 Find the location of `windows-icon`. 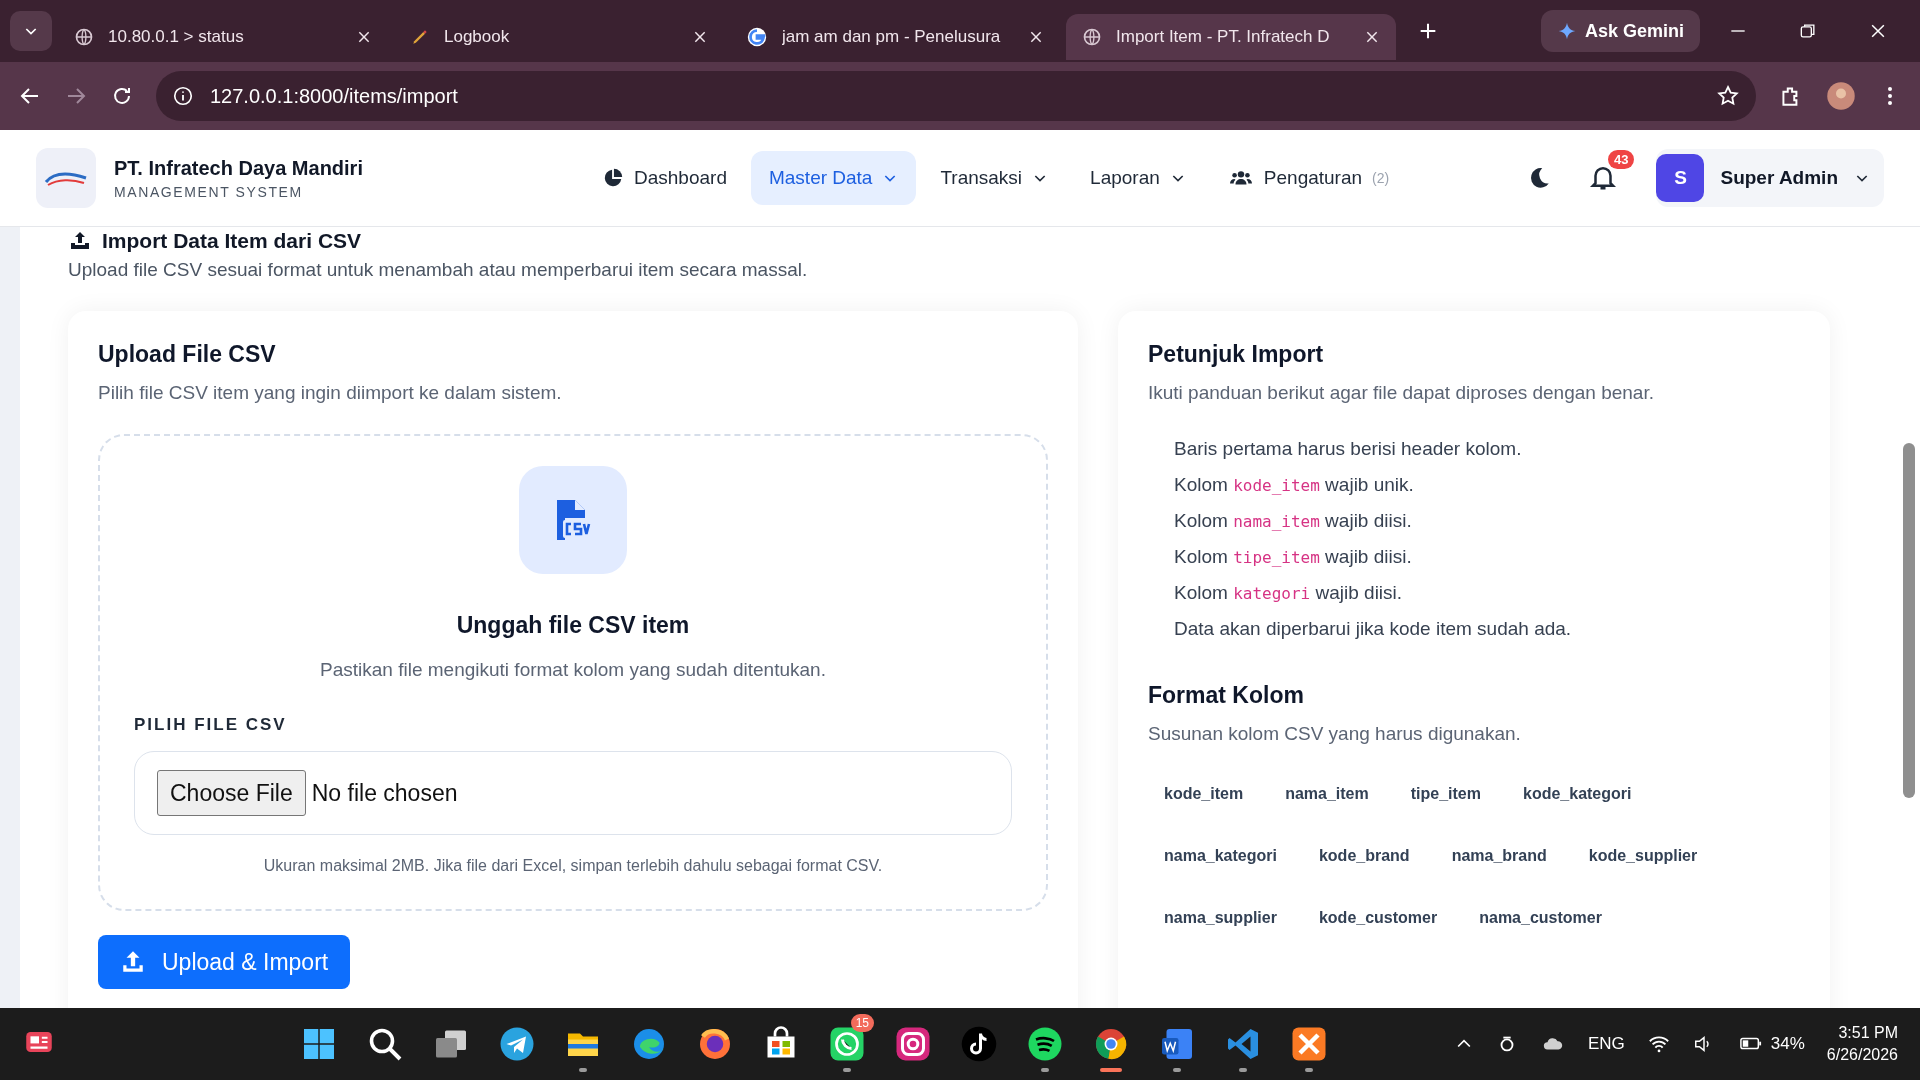

windows-icon is located at coordinates (319, 1044).